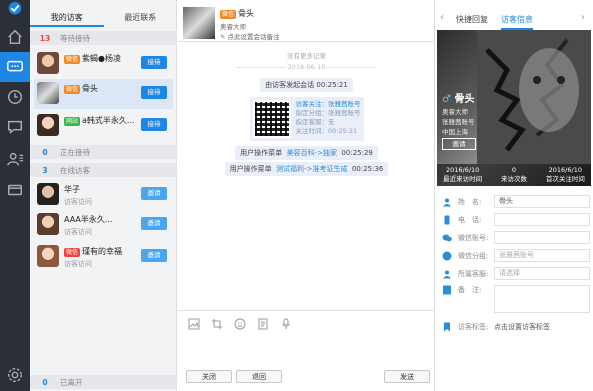 This screenshot has width=593, height=391. I want to click on service-select: 请选择, so click(542, 273).